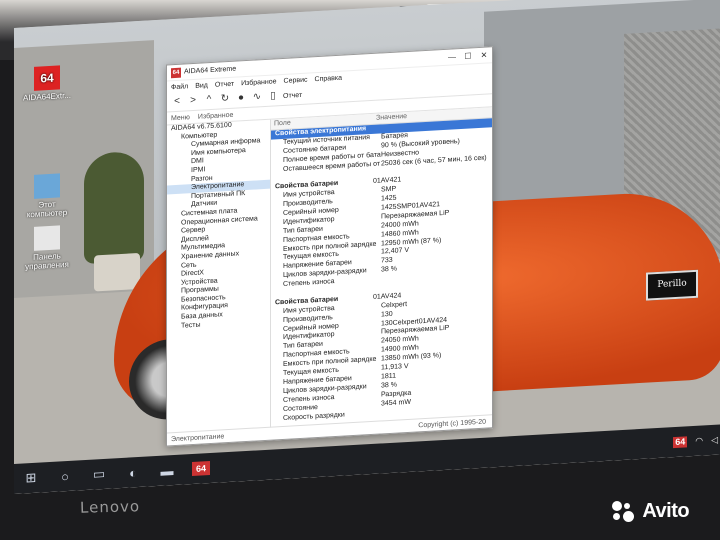 This screenshot has height=540, width=720. What do you see at coordinates (167, 470) in the screenshot?
I see `explorer-icon: ▬` at bounding box center [167, 470].